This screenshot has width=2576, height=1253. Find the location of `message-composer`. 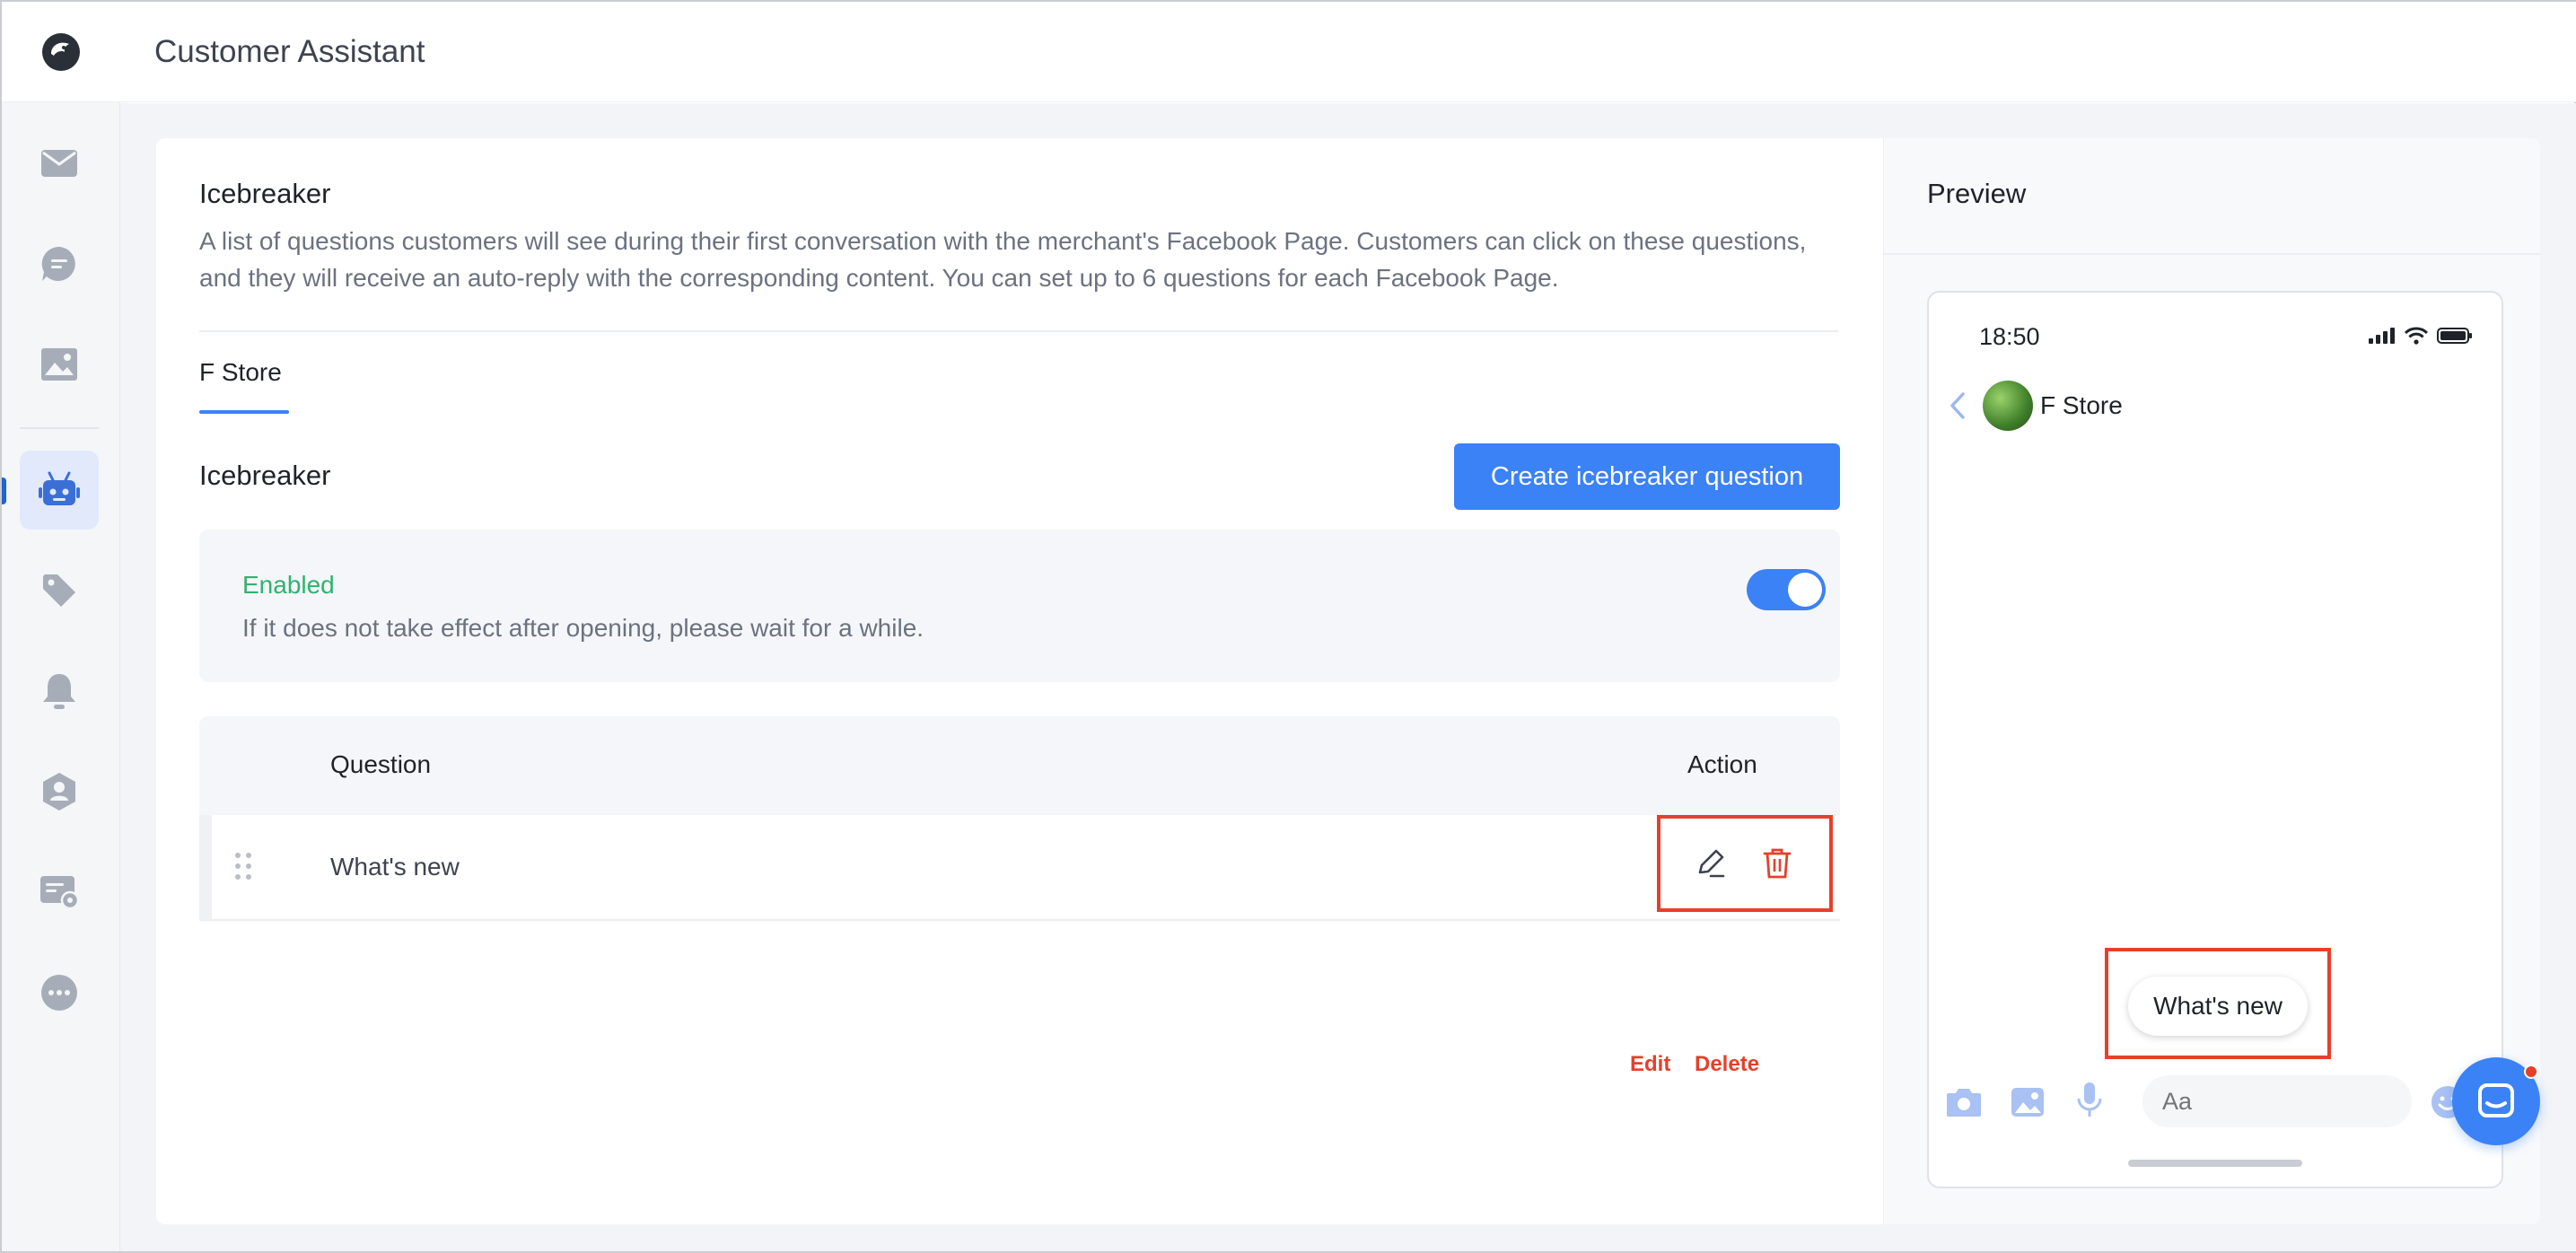

message-composer is located at coordinates (2214, 1102).